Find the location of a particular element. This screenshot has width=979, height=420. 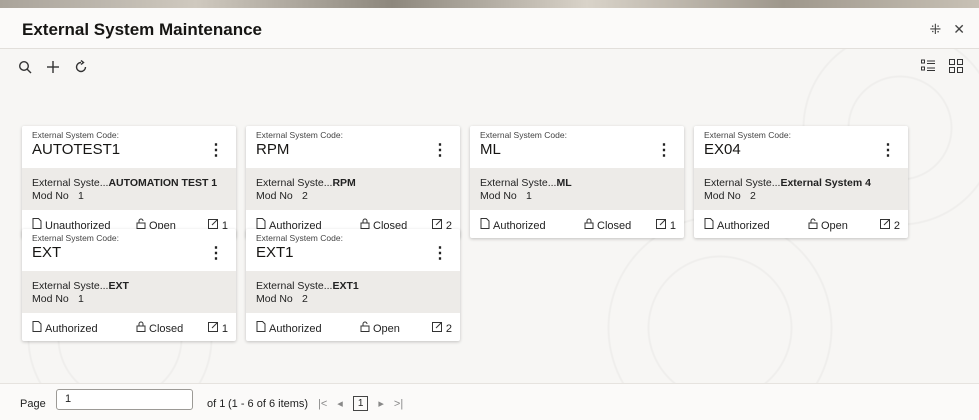

description-value: External System 4 is located at coordinates (825, 183).